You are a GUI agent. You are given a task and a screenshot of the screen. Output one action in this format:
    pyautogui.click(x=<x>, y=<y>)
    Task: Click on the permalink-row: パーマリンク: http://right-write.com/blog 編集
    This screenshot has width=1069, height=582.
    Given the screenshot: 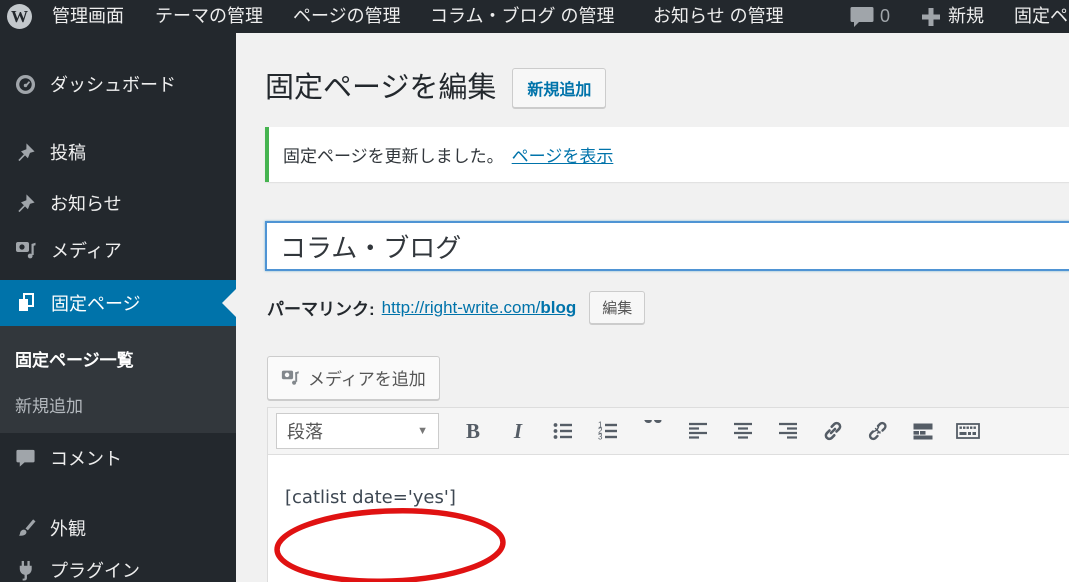 What is the action you would take?
    pyautogui.click(x=456, y=307)
    